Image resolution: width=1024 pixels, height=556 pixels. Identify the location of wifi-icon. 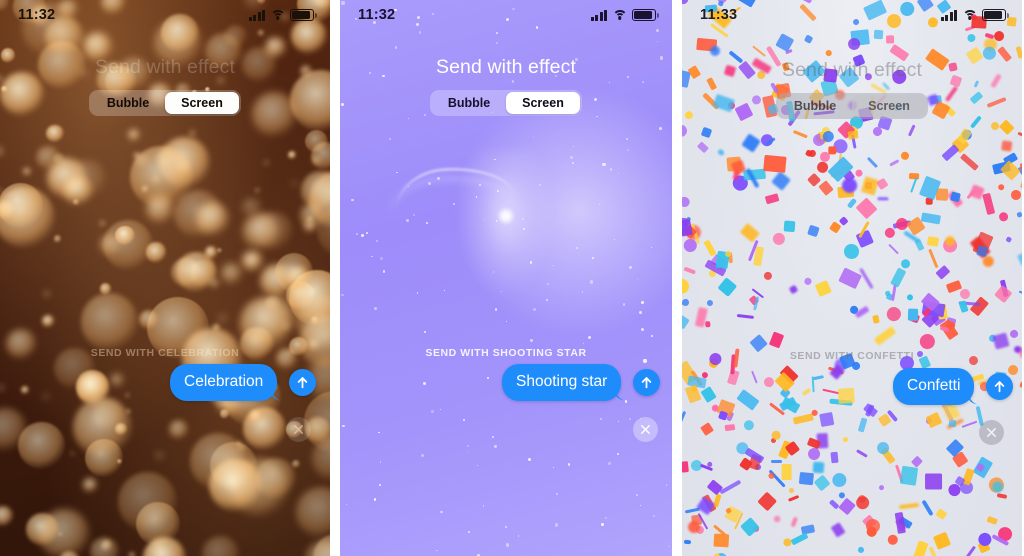
(969, 15).